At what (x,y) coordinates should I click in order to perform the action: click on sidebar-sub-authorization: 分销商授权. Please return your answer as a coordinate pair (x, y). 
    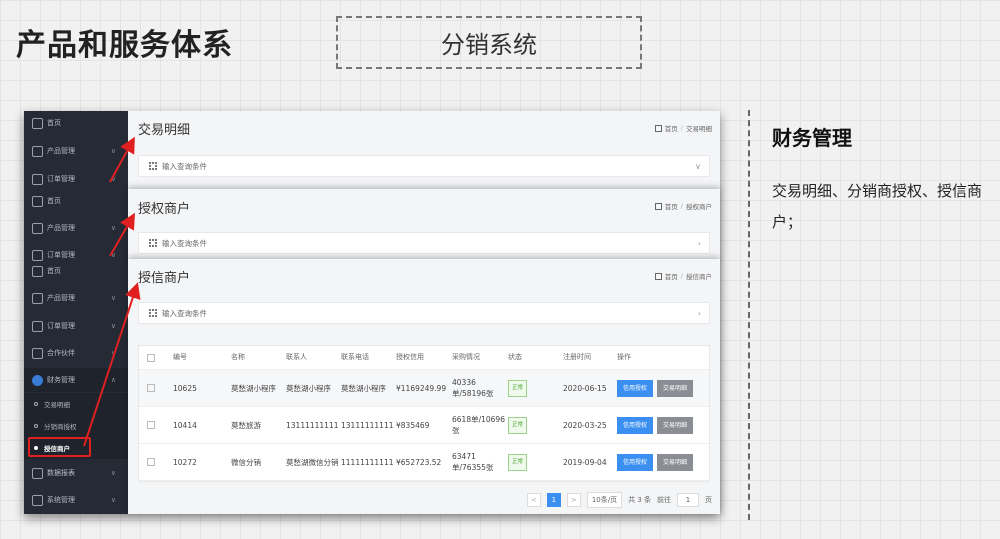
    Looking at the image, I should click on (76, 426).